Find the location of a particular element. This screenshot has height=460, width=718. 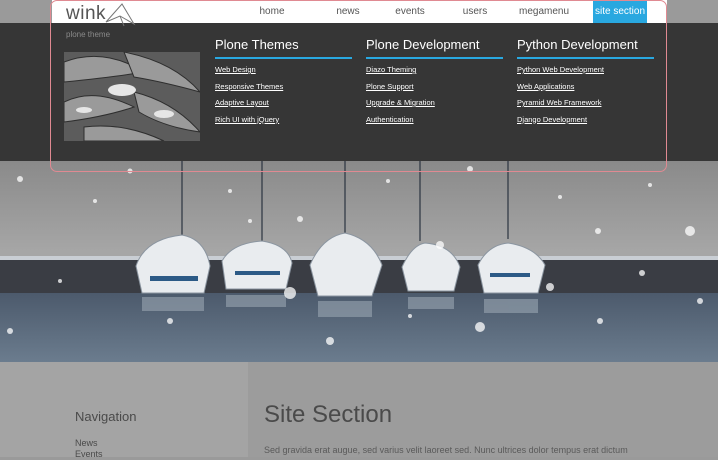

navigation-heading: Navigation is located at coordinates (106, 416).